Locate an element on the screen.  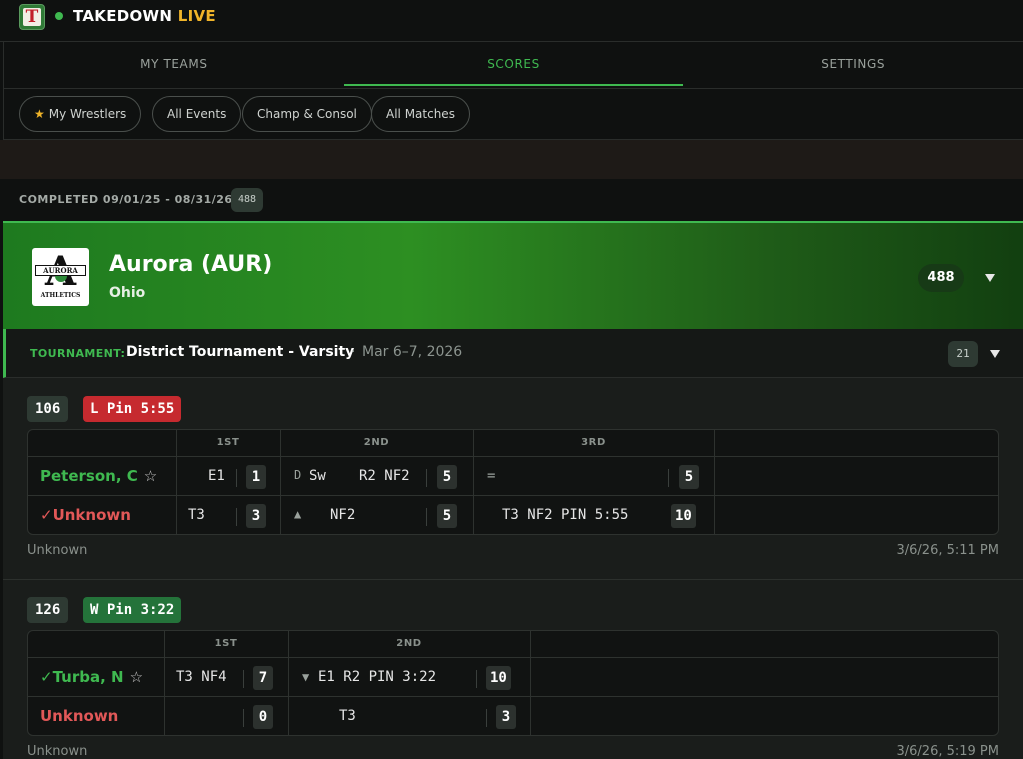
period-points: 7 is located at coordinates (263, 678).